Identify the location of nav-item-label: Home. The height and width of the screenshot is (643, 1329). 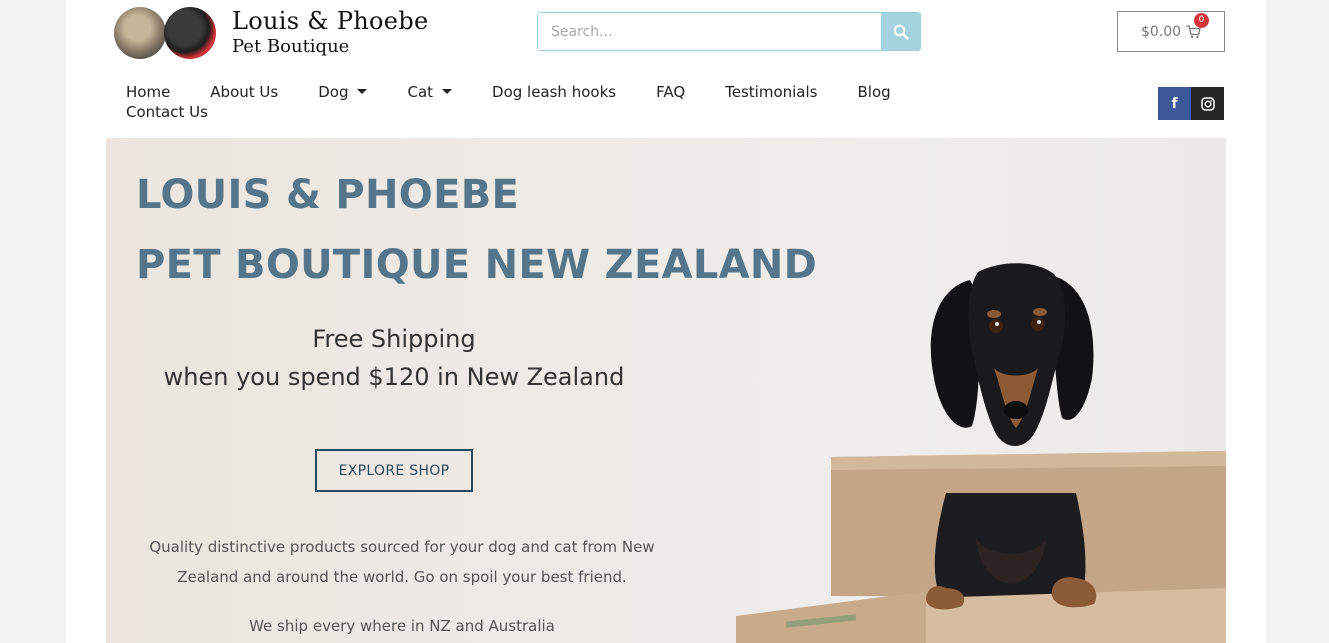
(148, 91).